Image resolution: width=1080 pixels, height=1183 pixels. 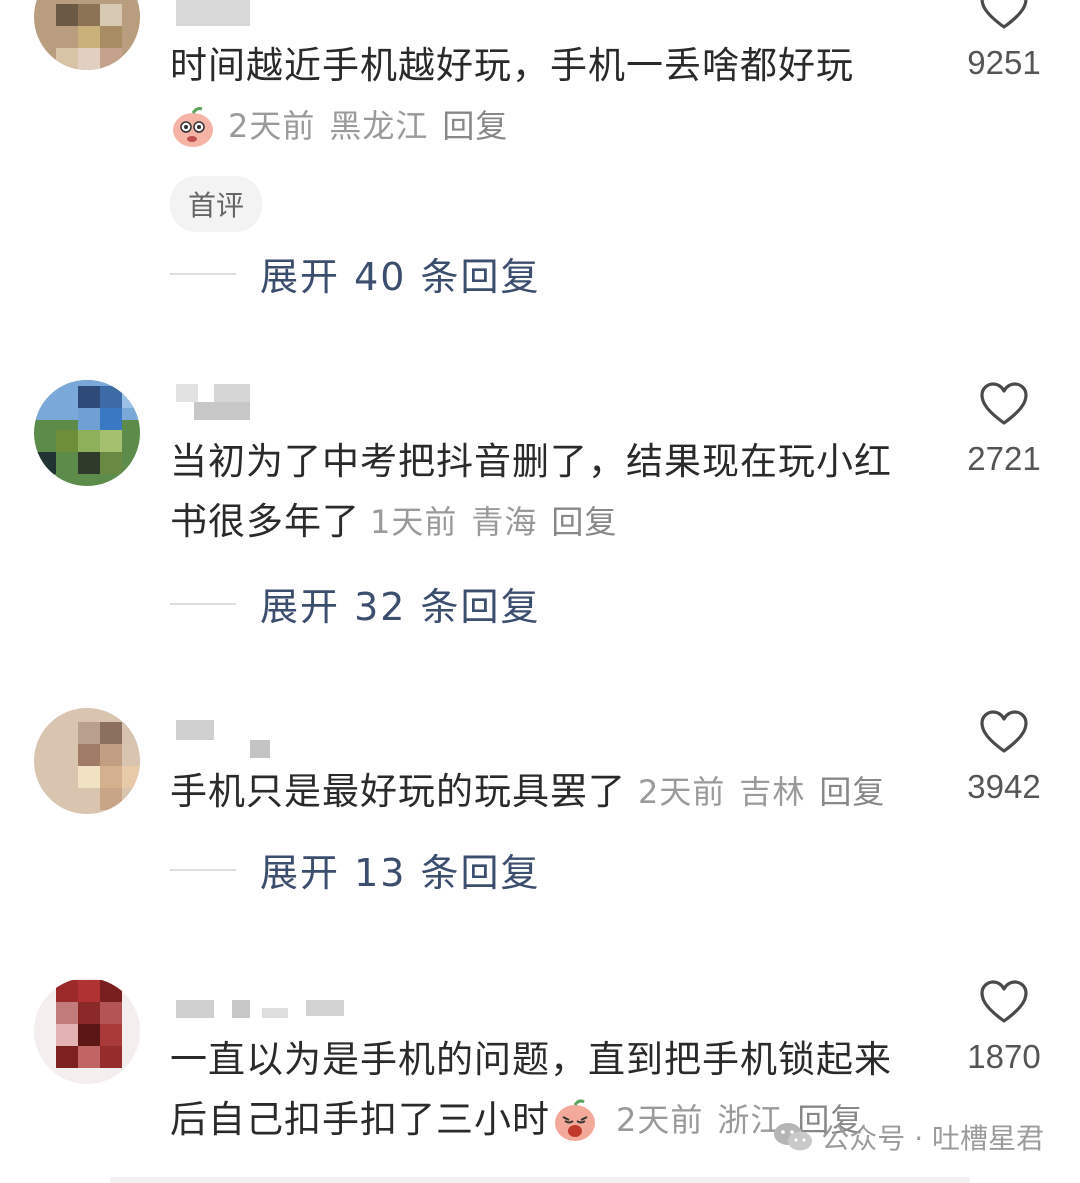 What do you see at coordinates (400, 607) in the screenshot?
I see `expand-replies-label: 展开 32 条回复` at bounding box center [400, 607].